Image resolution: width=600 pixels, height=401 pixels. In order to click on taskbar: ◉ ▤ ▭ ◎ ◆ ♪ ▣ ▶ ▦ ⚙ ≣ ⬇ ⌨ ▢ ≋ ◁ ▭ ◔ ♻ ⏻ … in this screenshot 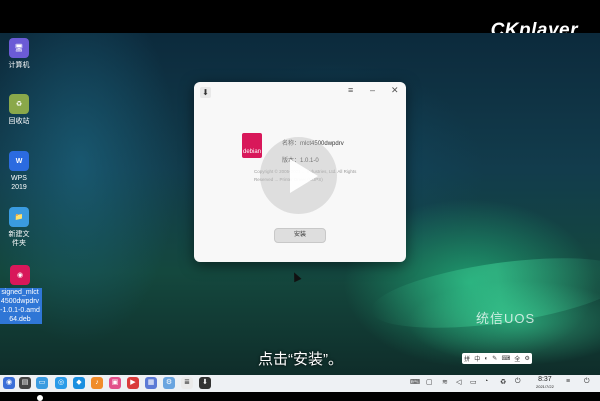, I will do `click(300, 383)`.